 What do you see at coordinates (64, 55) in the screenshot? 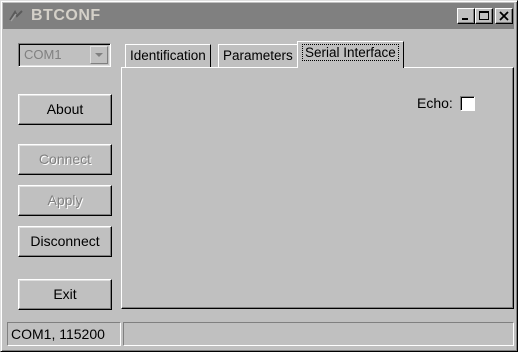
I see `port-select: COM1` at bounding box center [64, 55].